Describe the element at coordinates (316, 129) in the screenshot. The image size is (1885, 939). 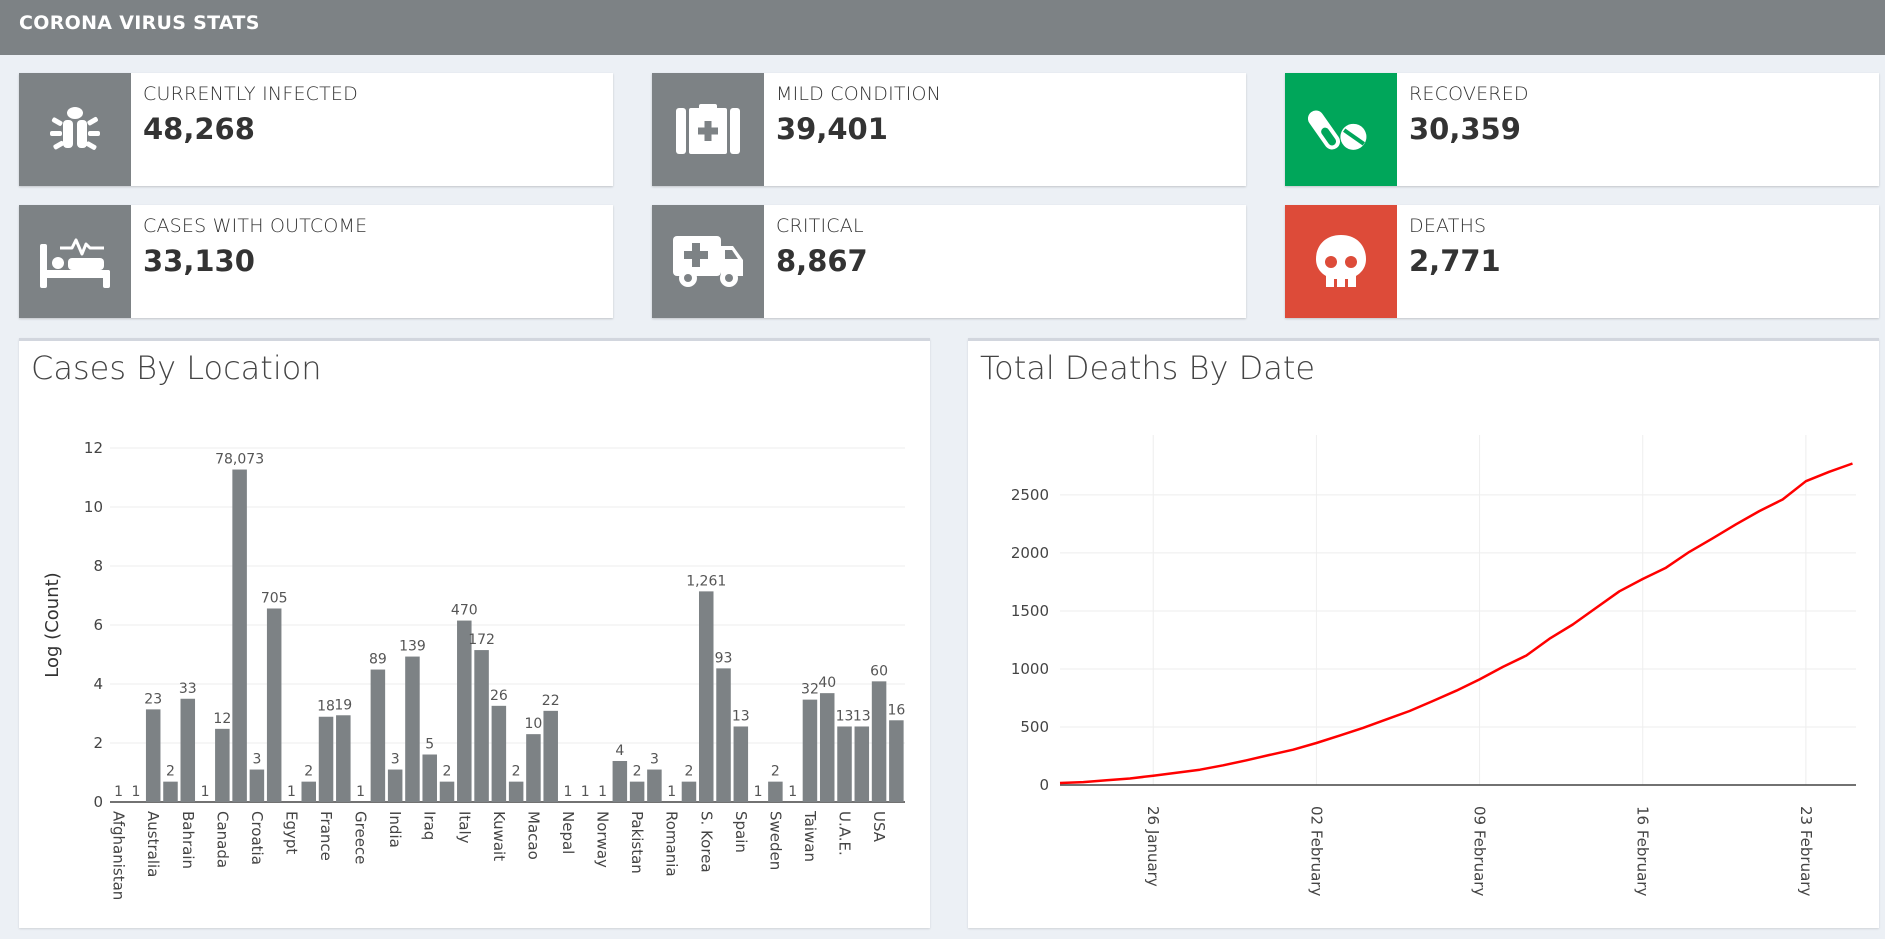
I see `stat-card-currently-infected: CURRENTLY INFECTED 48,268` at that location.